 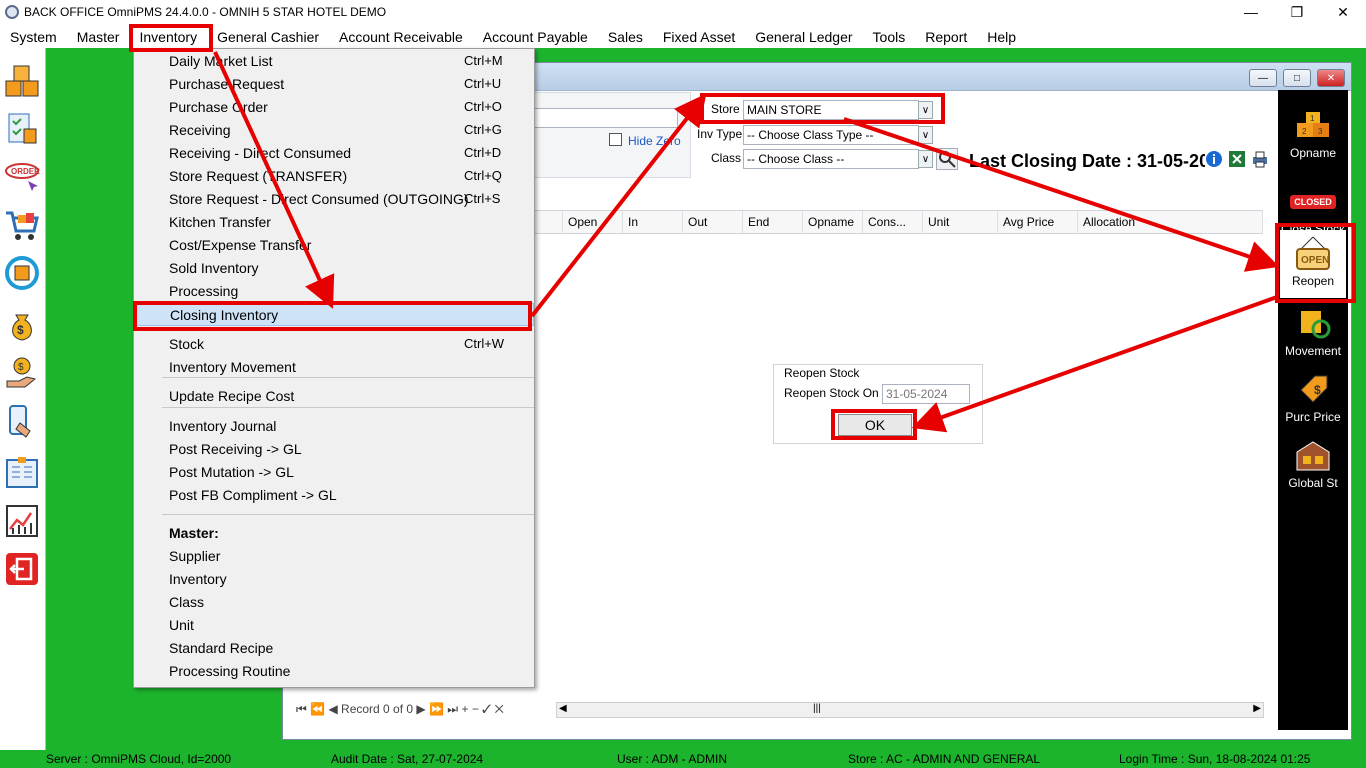 I want to click on grid-col-open: Open, so click(x=593, y=222).